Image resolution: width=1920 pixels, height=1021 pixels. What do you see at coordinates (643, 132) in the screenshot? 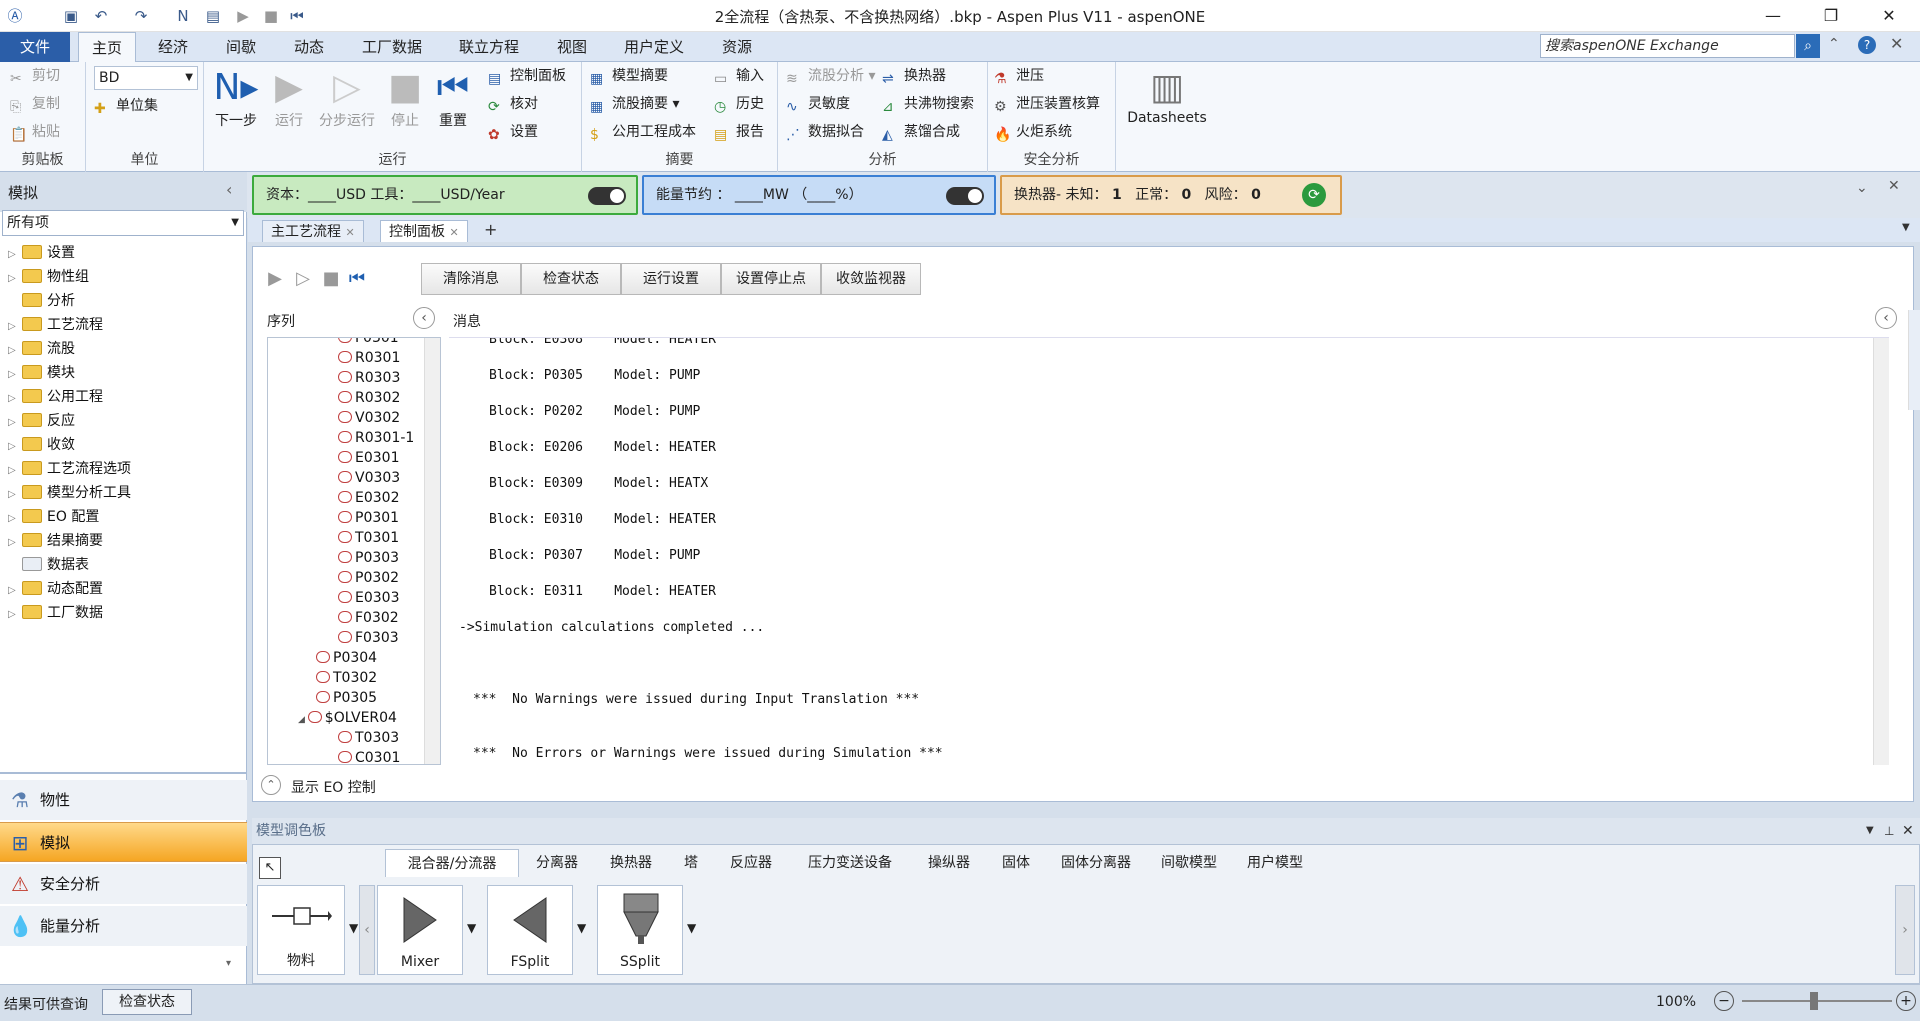
I see `utility-cost-button: $ 公用工程成本` at bounding box center [643, 132].